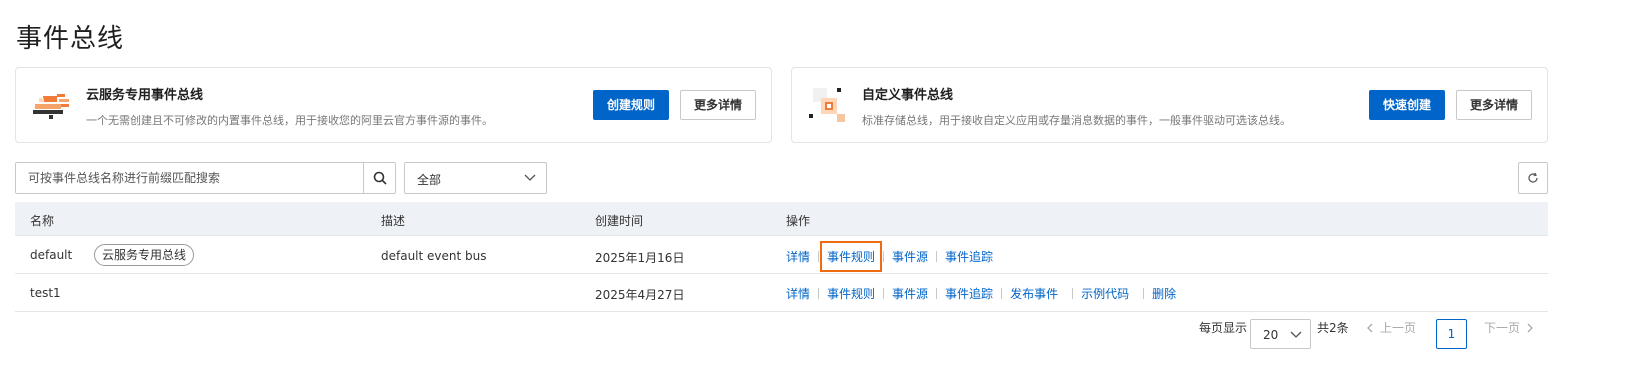  Describe the element at coordinates (1398, 328) in the screenshot. I see `prev-page-label: 上一页` at that location.